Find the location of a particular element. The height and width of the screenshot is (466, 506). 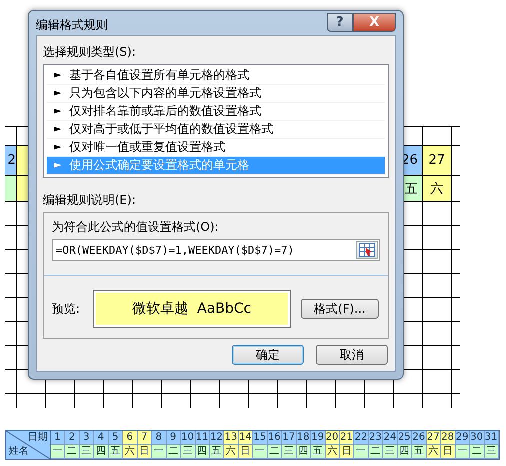

rule-type-label: 仅对高于或低于平均值的数值设置格式 is located at coordinates (172, 129).